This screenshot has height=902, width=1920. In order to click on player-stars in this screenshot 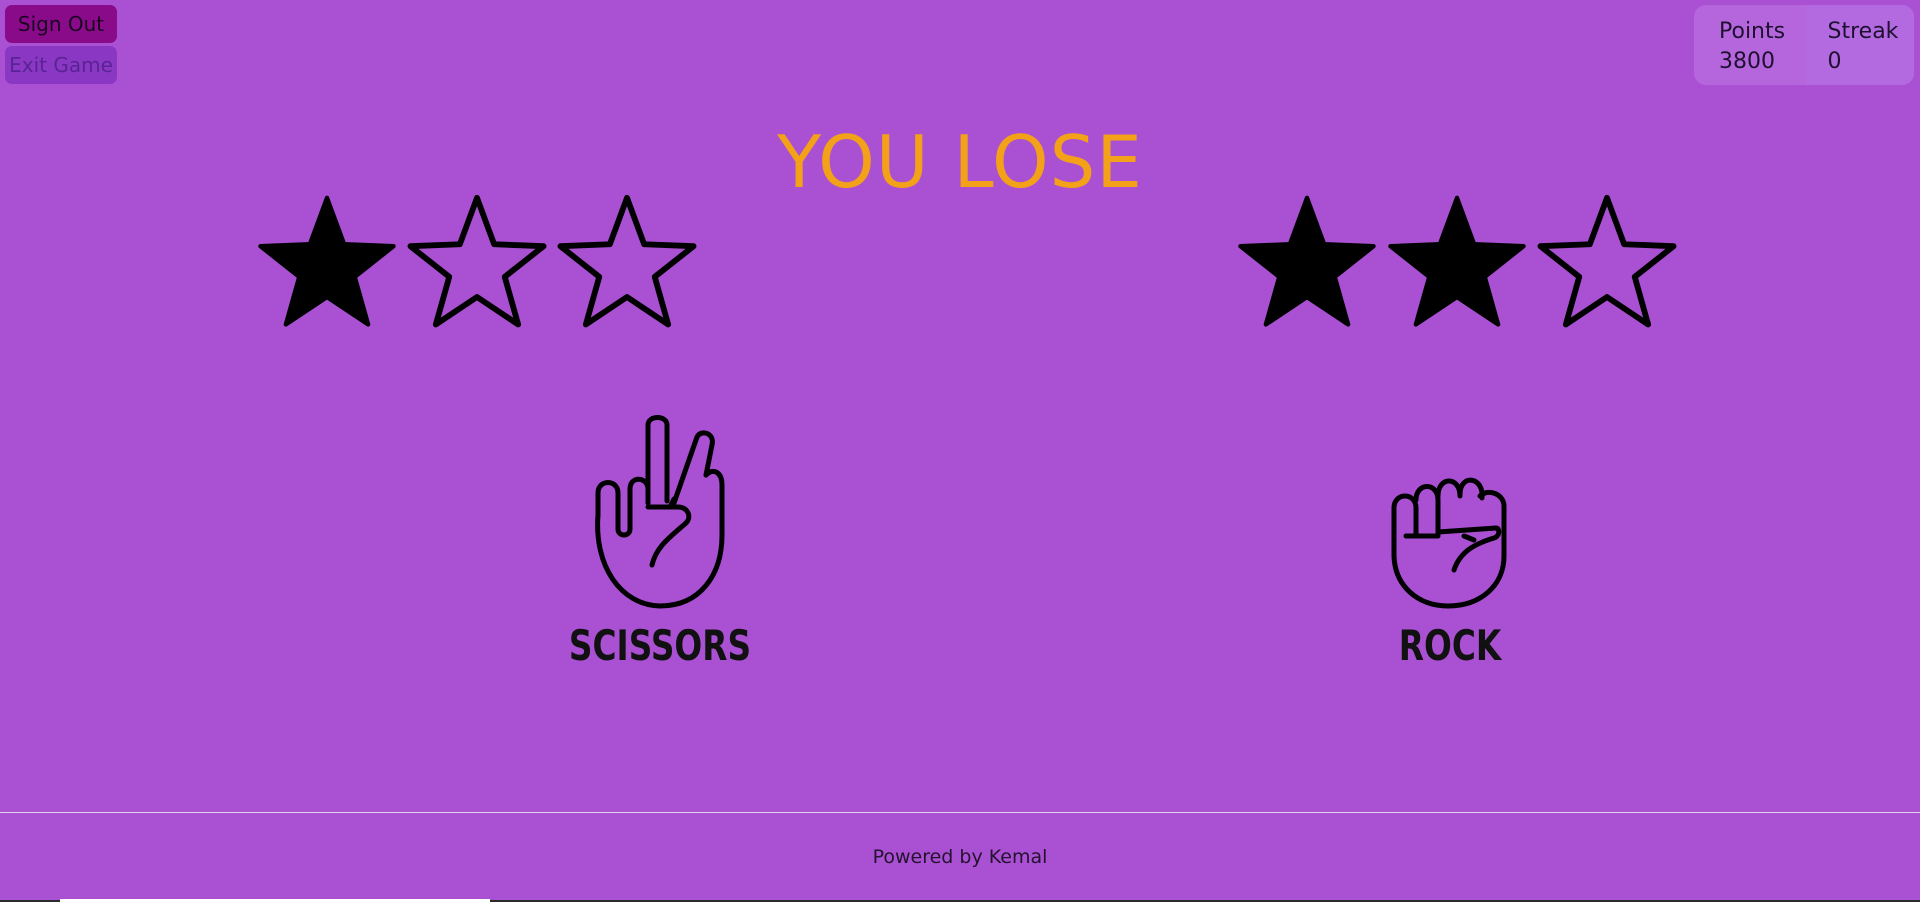, I will do `click(477, 262)`.